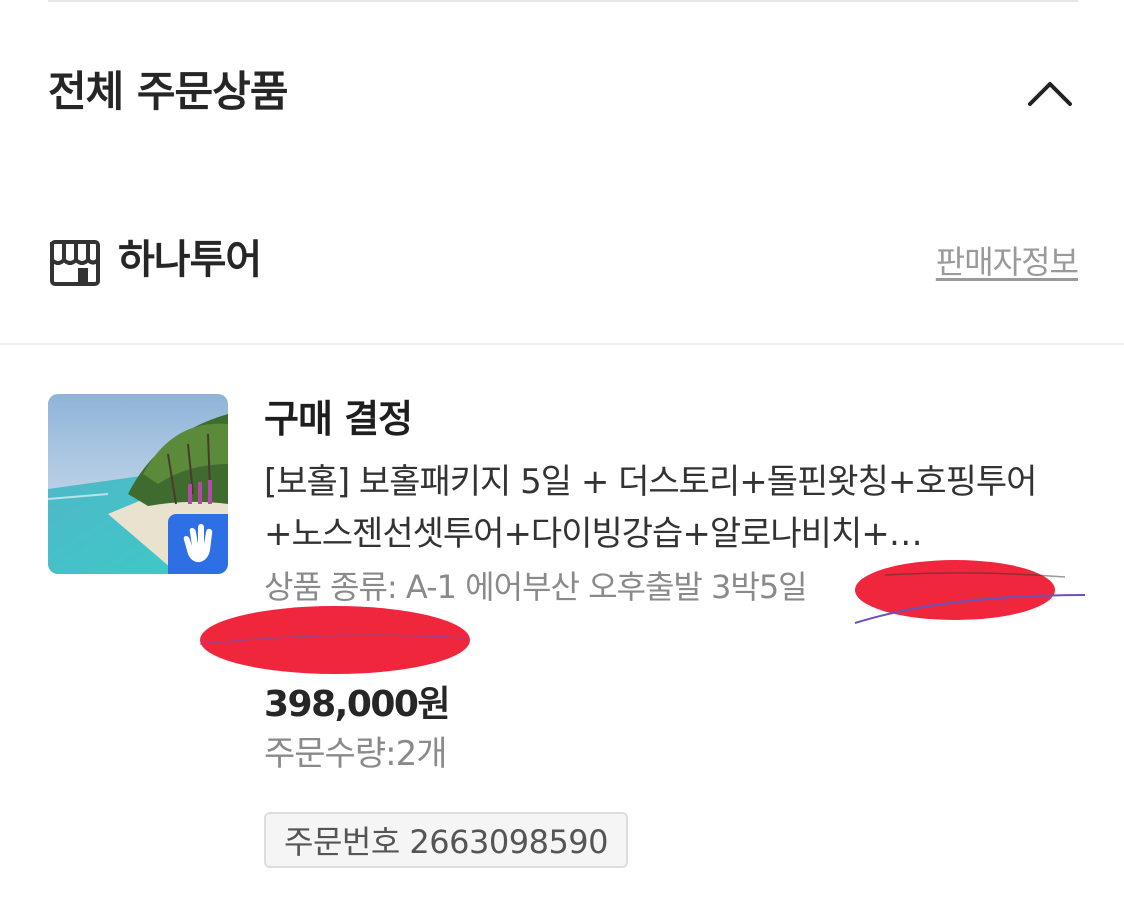 This screenshot has width=1124, height=907. What do you see at coordinates (563, 260) in the screenshot?
I see `seller-row: 하나투어 판매자정보` at bounding box center [563, 260].